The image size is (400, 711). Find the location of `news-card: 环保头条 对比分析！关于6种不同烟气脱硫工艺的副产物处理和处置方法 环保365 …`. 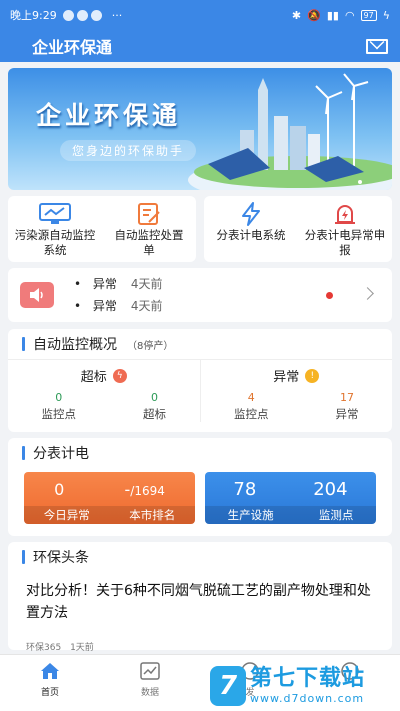

news-card: 环保头条 对比分析！关于6种不同烟气脱硫工艺的副产物处理和处置方法 环保365 … is located at coordinates (200, 597).